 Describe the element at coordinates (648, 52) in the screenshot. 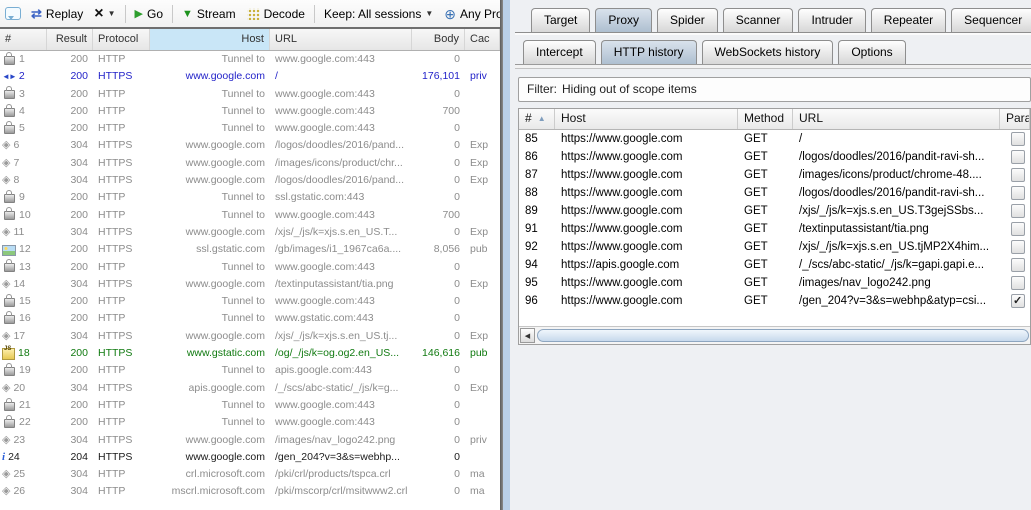

I see `proxy-subtab: HTTP history` at that location.